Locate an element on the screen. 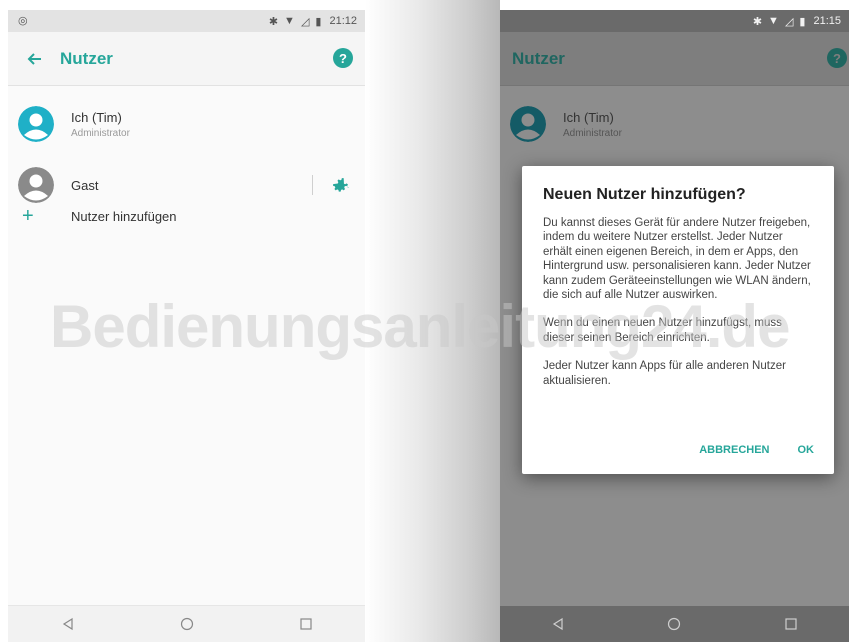 This screenshot has height=642, width=849. ok-button: OK is located at coordinates (806, 450).